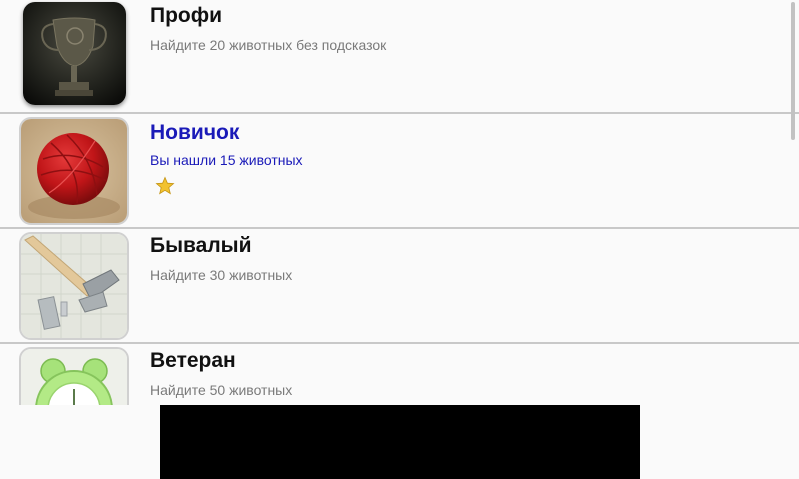  What do you see at coordinates (74, 171) in the screenshot?
I see `yarn-ball-icon` at bounding box center [74, 171].